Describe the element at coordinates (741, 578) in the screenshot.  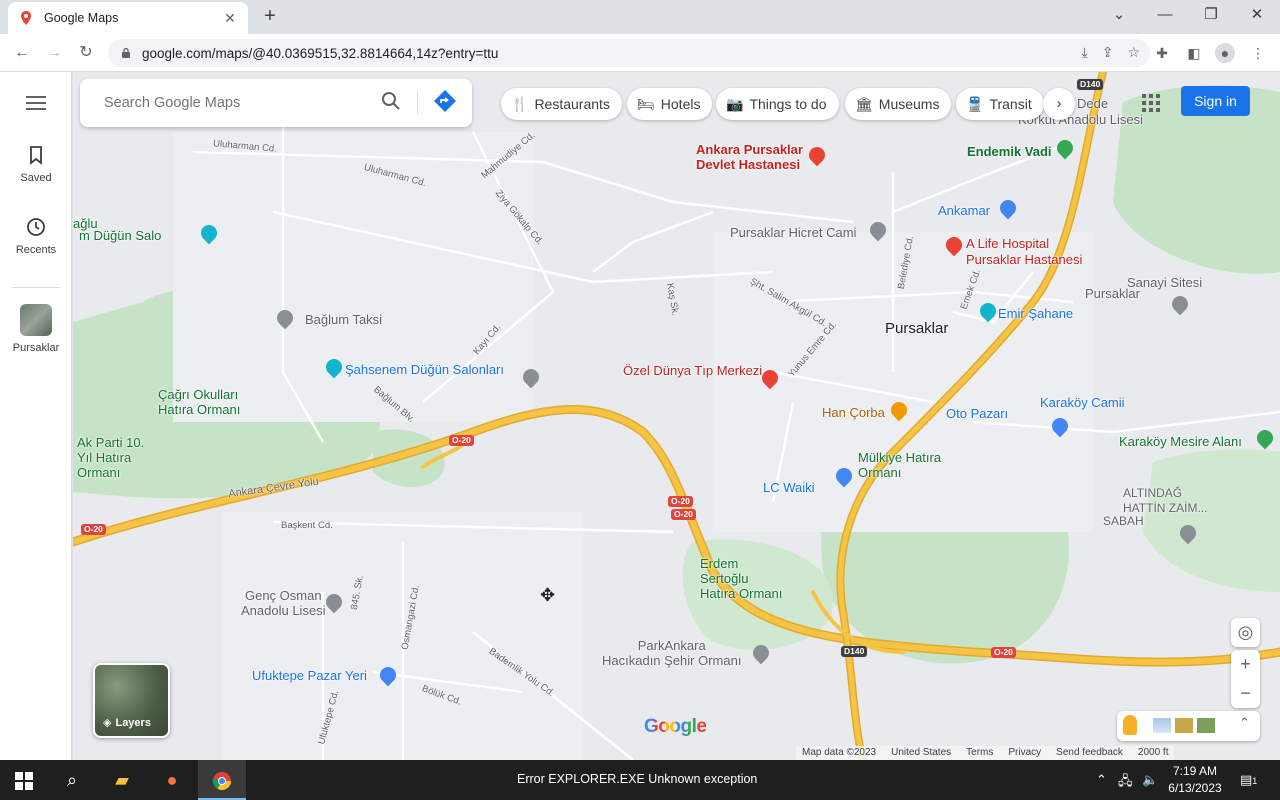
I see `place-label-erdem: Erdem Sertoğlu Hatıra Ormanı` at that location.